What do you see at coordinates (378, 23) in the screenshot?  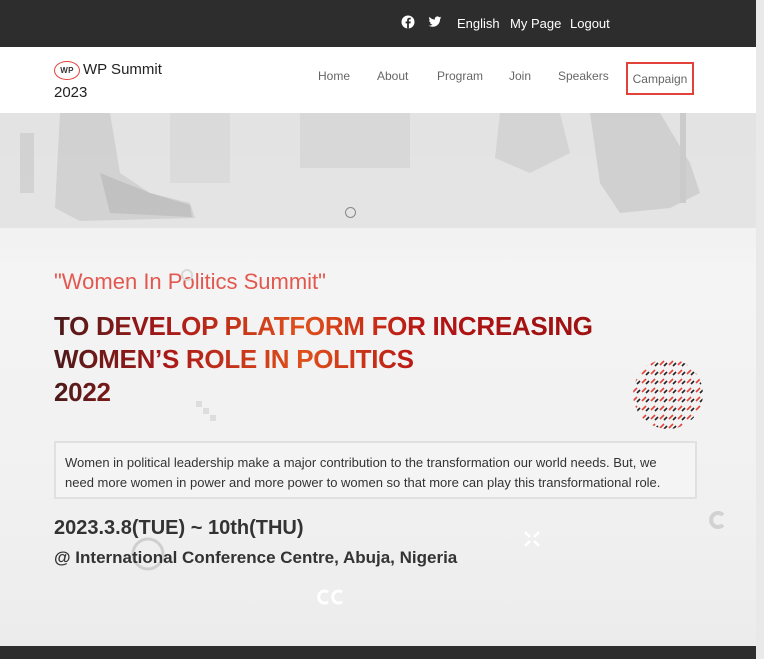 I see `top-utility-bar: English My Page Logout` at bounding box center [378, 23].